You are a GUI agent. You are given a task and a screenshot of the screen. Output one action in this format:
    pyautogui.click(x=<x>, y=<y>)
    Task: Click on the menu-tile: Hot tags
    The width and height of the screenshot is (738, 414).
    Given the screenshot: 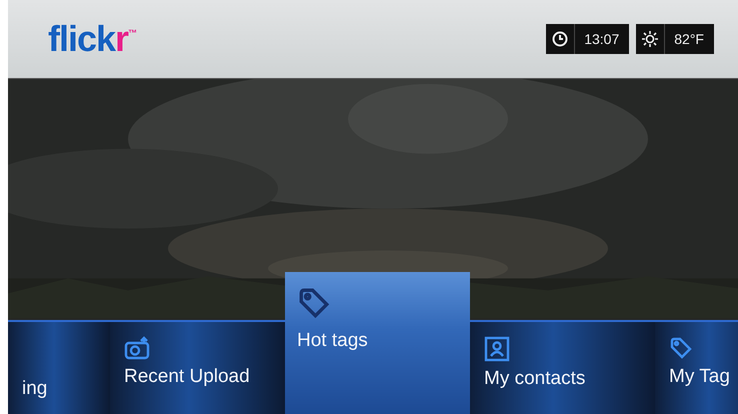 What is the action you would take?
    pyautogui.click(x=377, y=343)
    